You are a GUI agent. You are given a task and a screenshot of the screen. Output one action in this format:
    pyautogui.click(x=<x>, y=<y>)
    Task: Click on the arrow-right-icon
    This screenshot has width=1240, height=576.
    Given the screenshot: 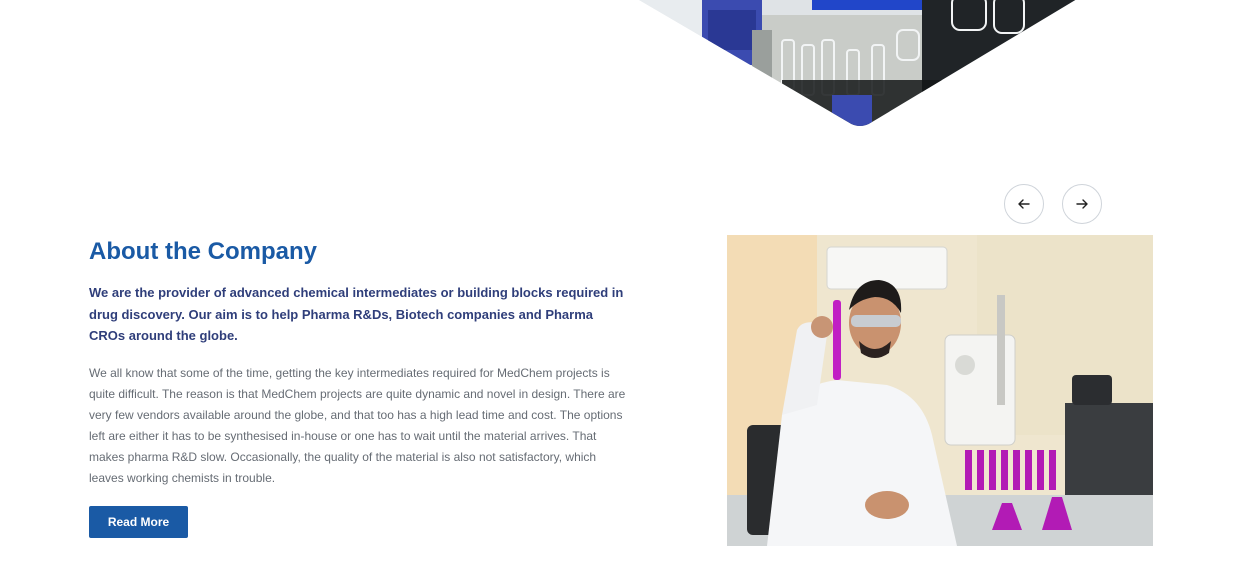 What is the action you would take?
    pyautogui.click(x=1082, y=204)
    